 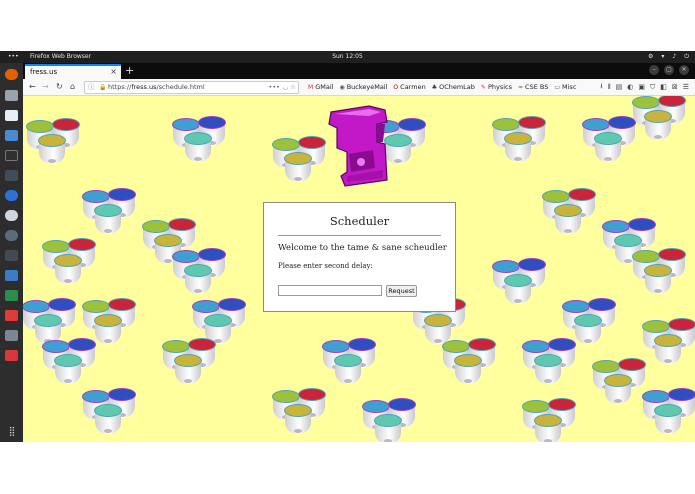 I want to click on bookmark-label: Physics, so click(x=499, y=87).